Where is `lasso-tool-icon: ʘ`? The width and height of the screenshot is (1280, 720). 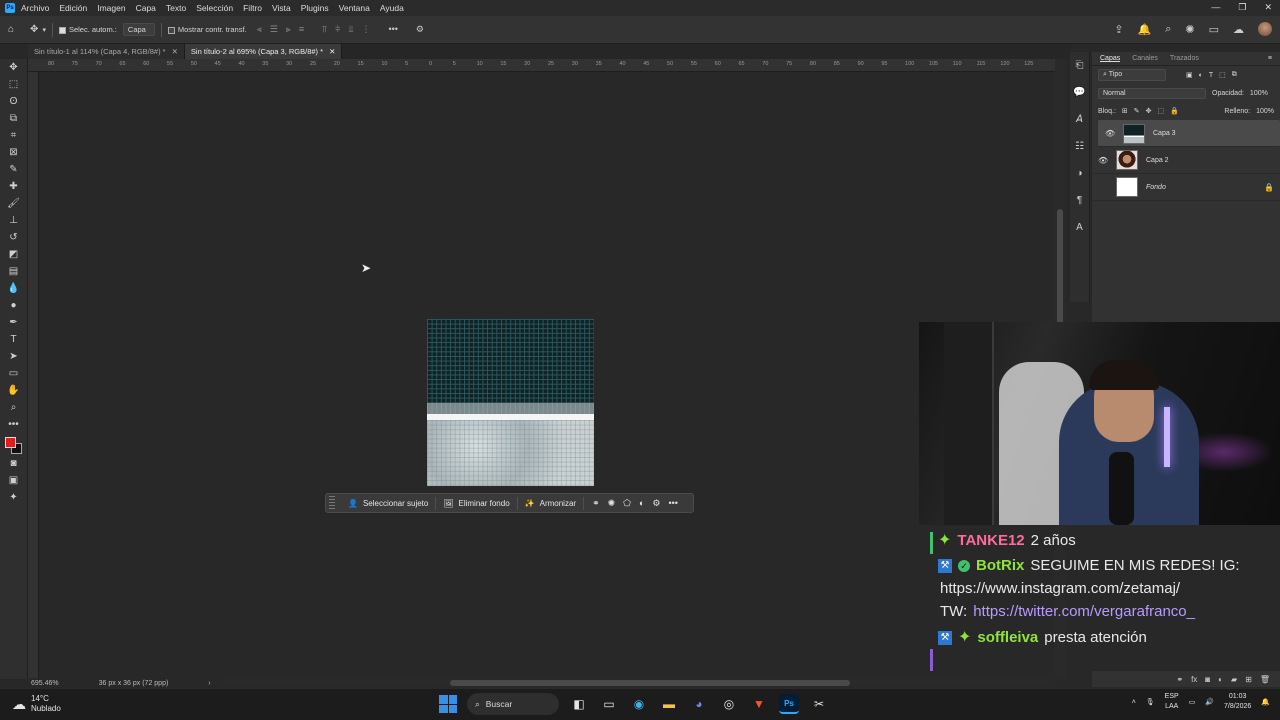 lasso-tool-icon: ʘ is located at coordinates (13, 101).